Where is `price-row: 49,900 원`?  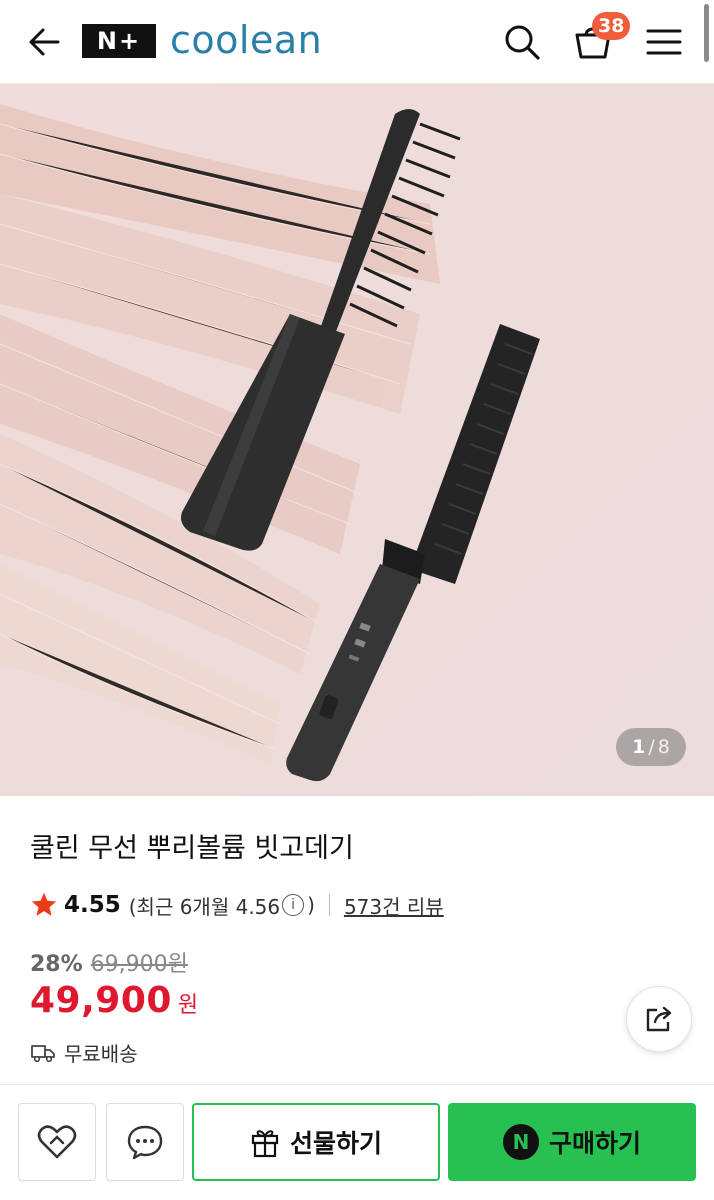
price-row: 49,900 원 is located at coordinates (114, 1000).